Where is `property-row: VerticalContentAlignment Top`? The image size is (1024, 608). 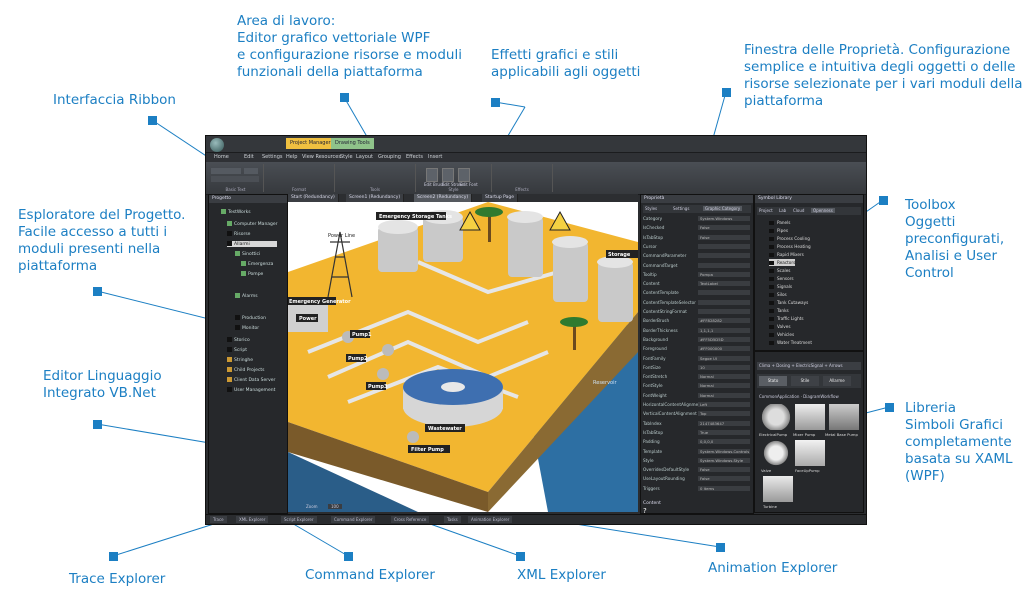
property-row: VerticalContentAlignment Top is located at coordinates (699, 413).